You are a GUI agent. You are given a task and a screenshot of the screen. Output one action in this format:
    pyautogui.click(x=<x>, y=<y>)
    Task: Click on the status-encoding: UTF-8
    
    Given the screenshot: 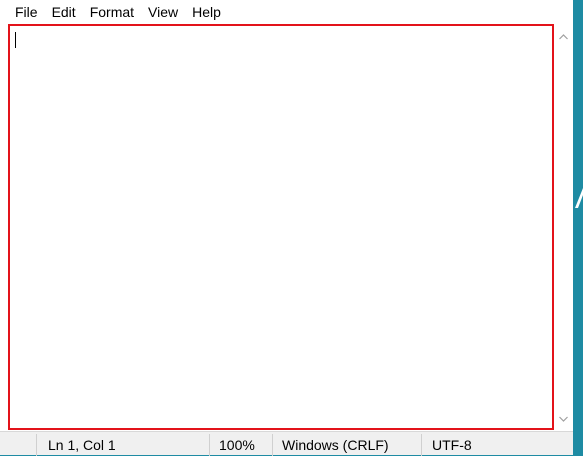 What is the action you would take?
    pyautogui.click(x=452, y=445)
    